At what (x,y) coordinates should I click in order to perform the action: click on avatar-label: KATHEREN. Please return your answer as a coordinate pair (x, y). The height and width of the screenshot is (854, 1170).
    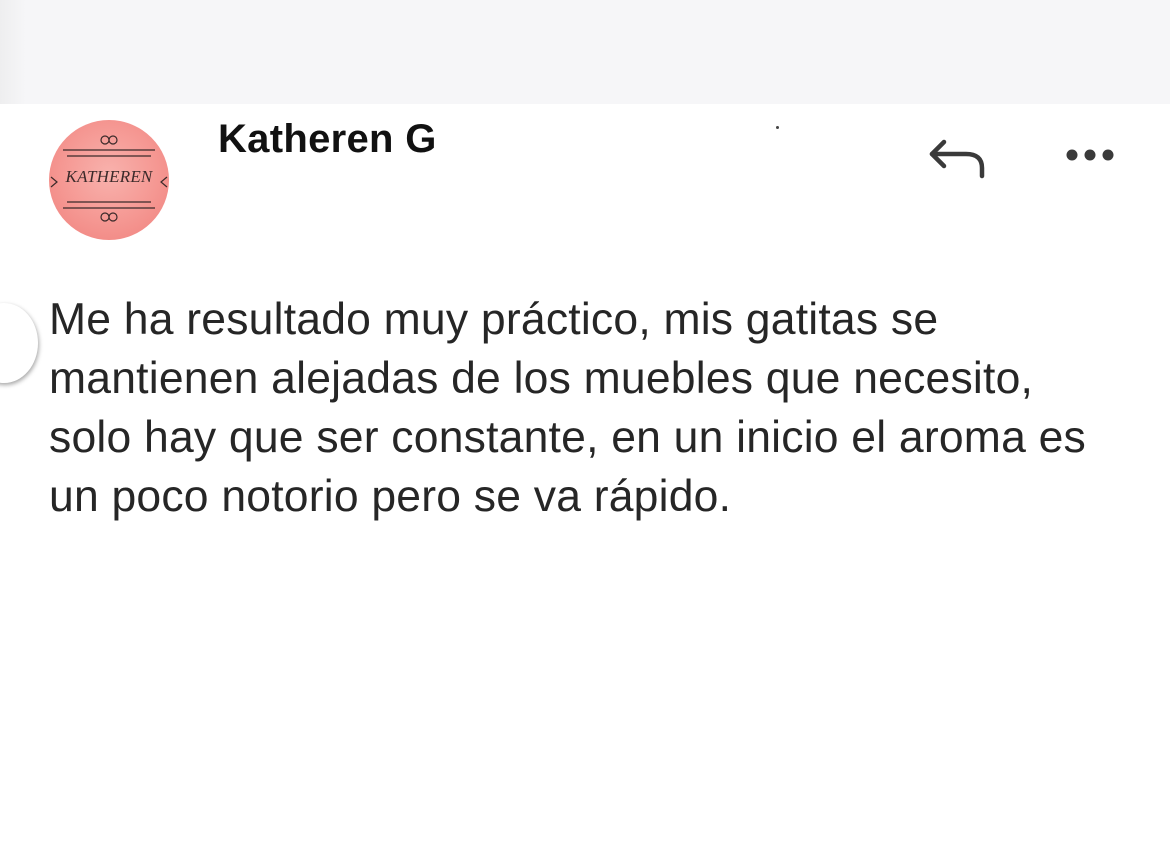
    Looking at the image, I should click on (109, 176).